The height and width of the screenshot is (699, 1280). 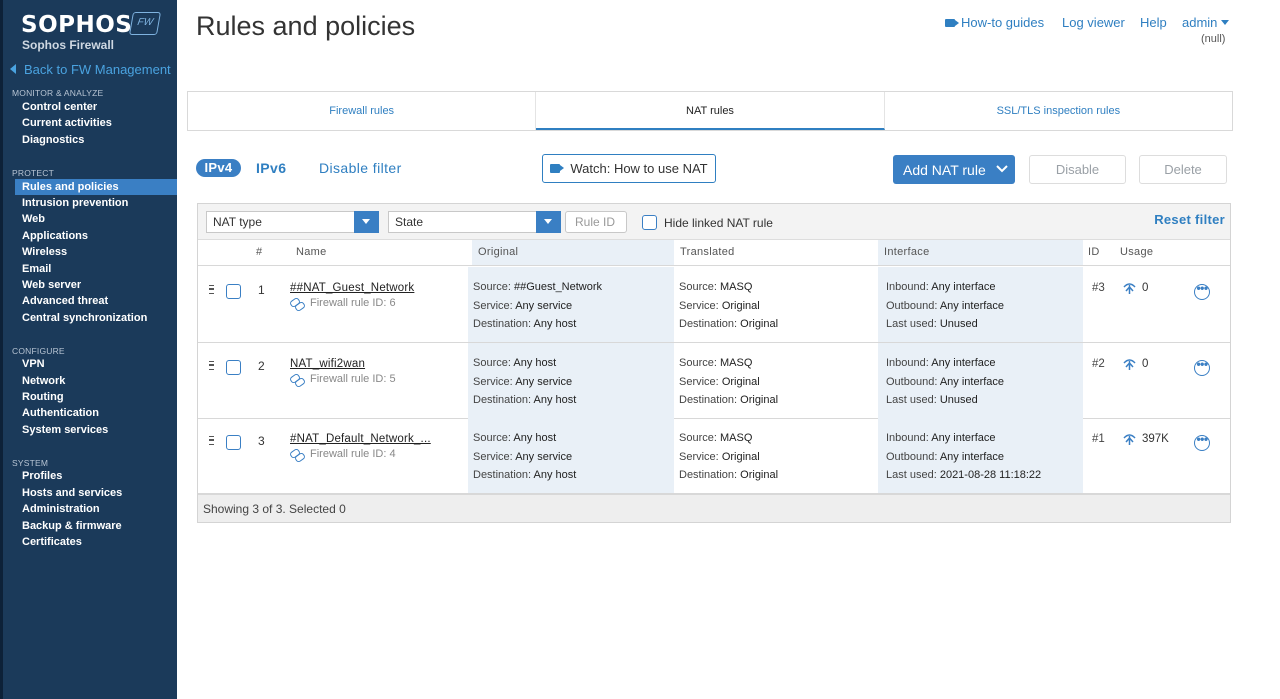 I want to click on sidebar-item-authentication: Authentication, so click(x=96, y=413).